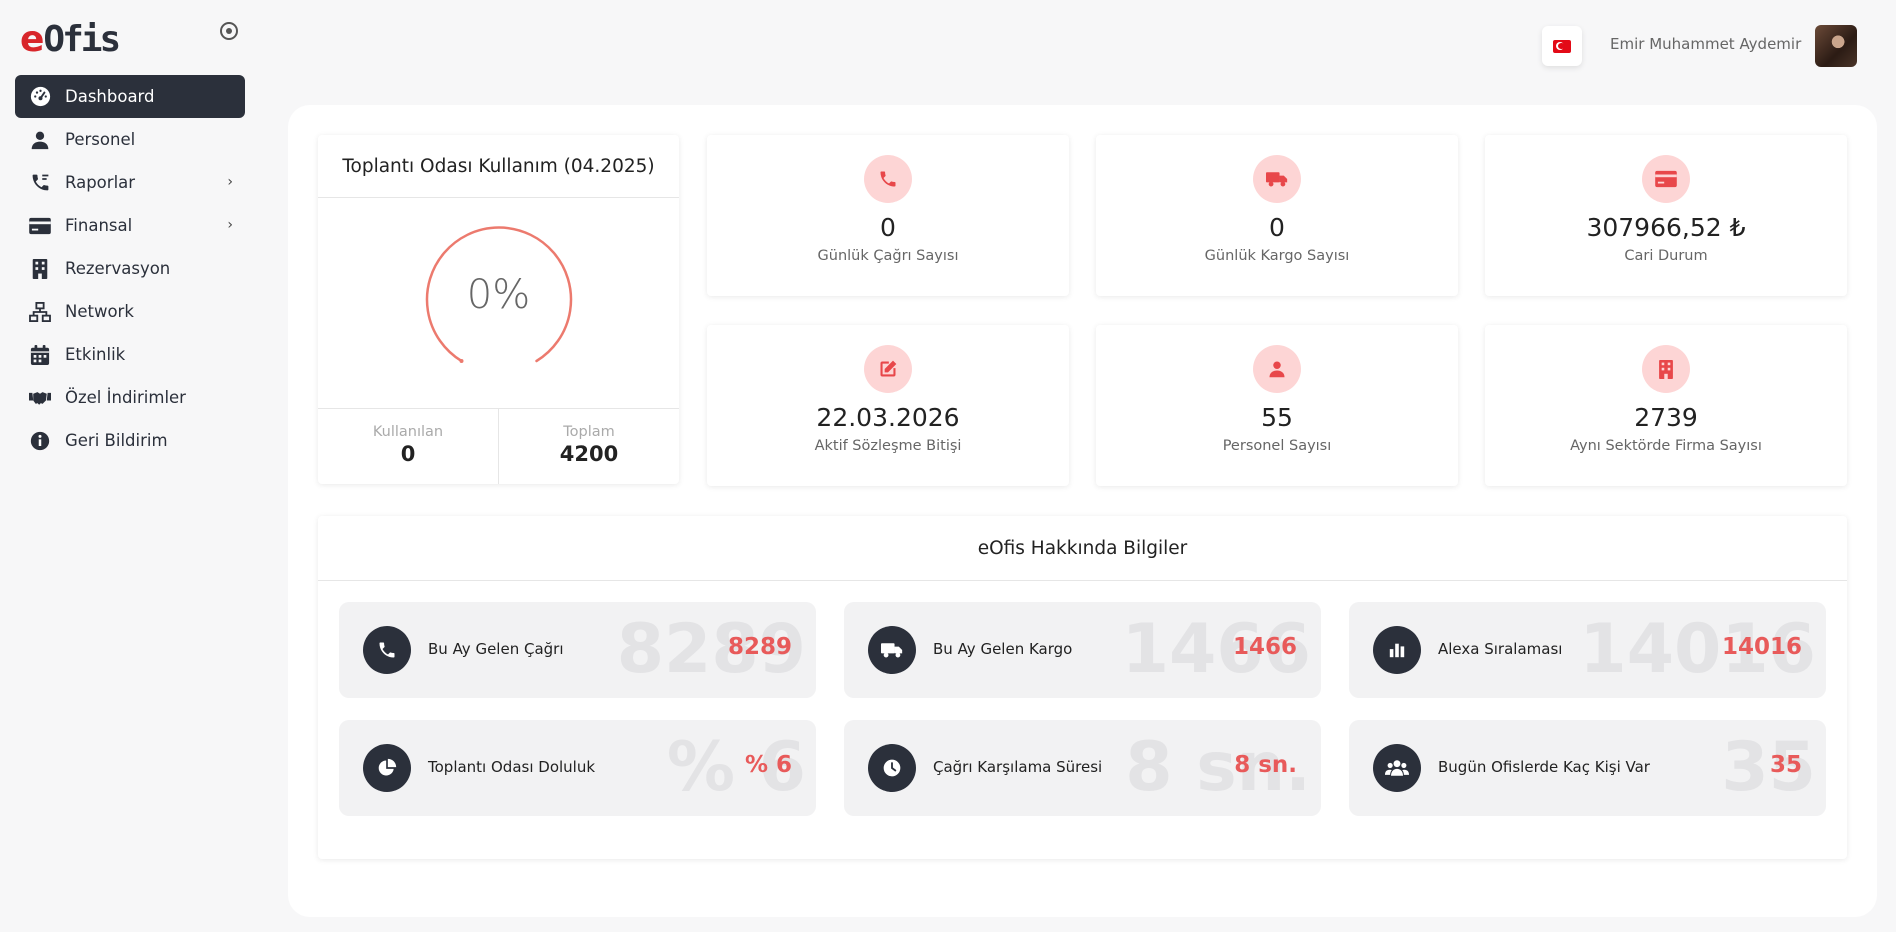  What do you see at coordinates (82, 39) in the screenshot?
I see `logo-text: Ofis` at bounding box center [82, 39].